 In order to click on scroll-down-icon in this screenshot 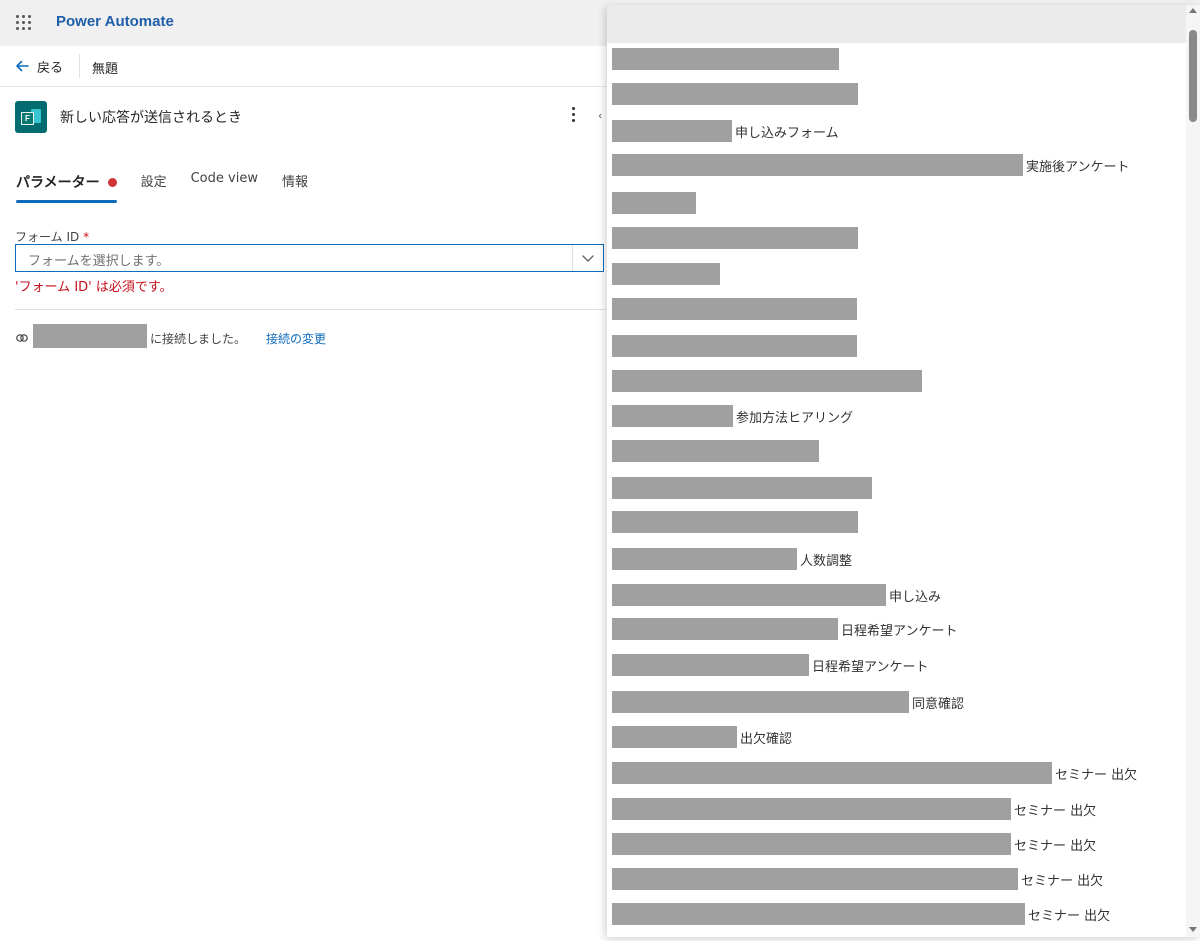, I will do `click(1193, 929)`.